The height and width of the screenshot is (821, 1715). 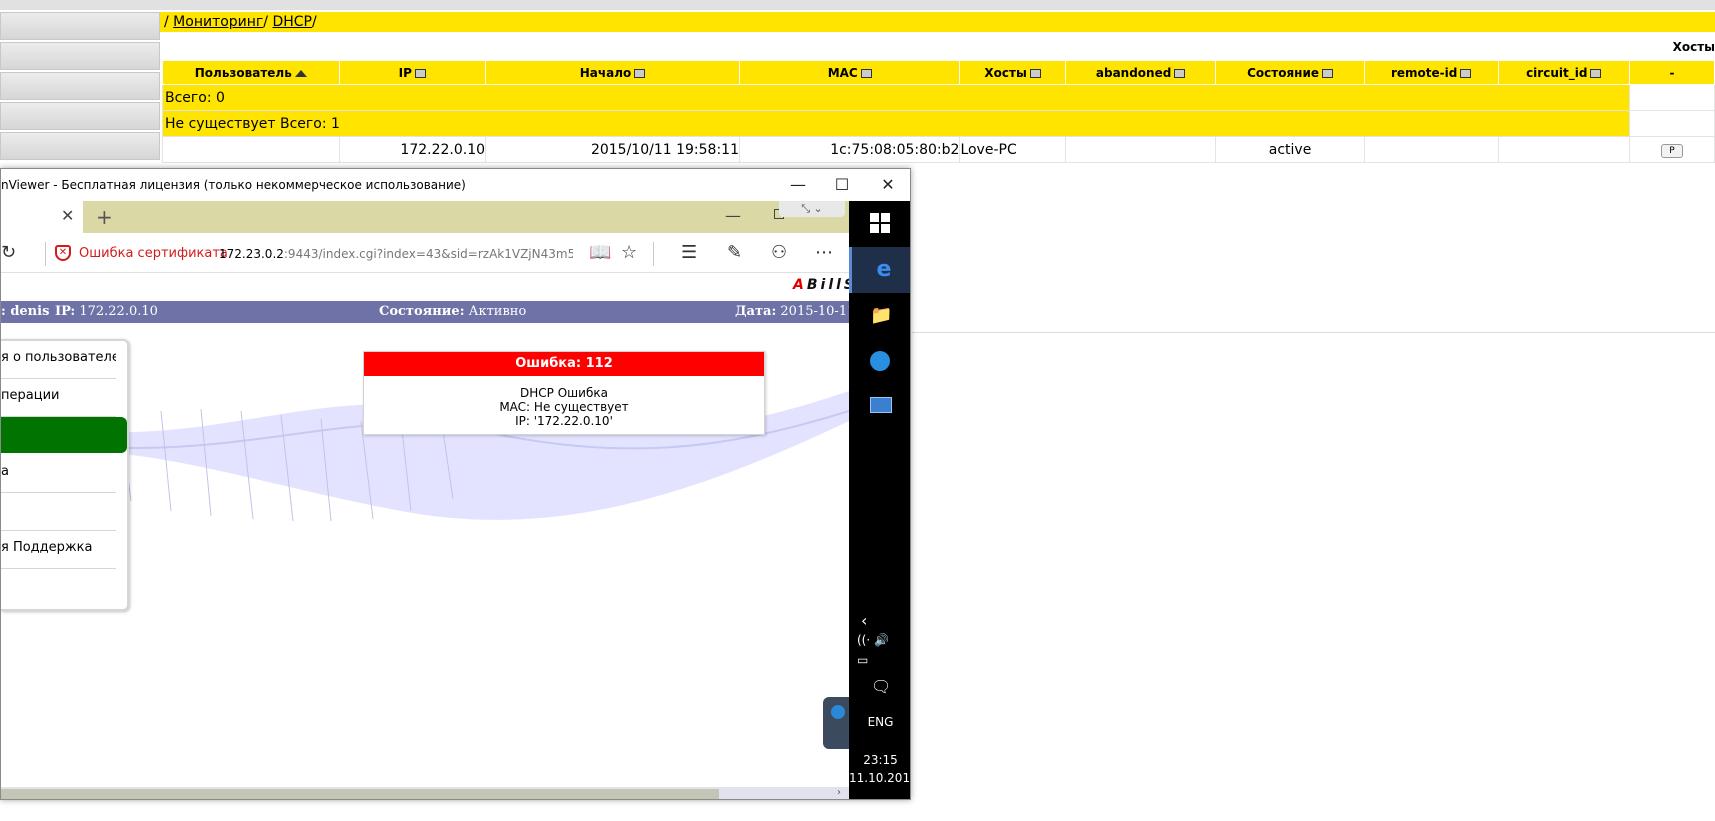 I want to click on tab-bar: ✕ + — ⤡ ⌄, so click(x=425, y=217).